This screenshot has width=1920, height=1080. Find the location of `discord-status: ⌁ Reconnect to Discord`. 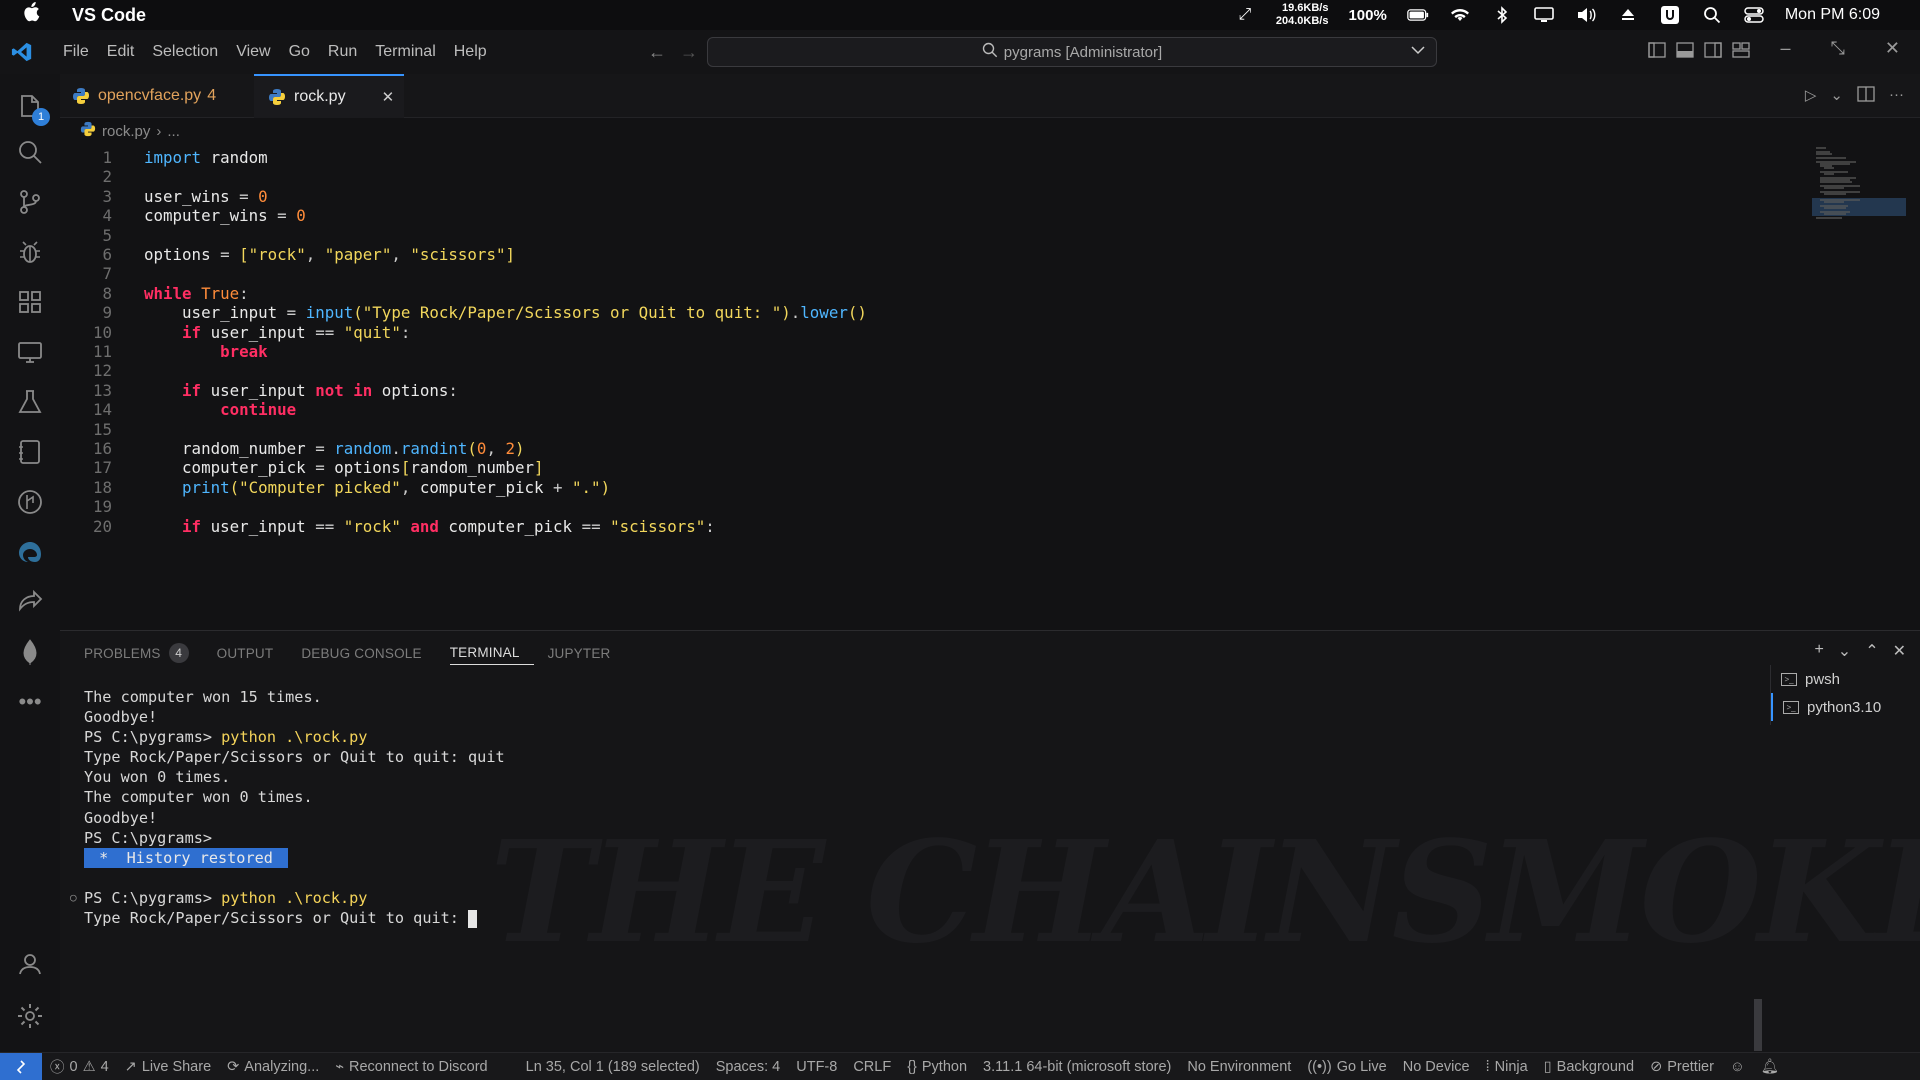

discord-status: ⌁ Reconnect to Discord is located at coordinates (411, 1067).